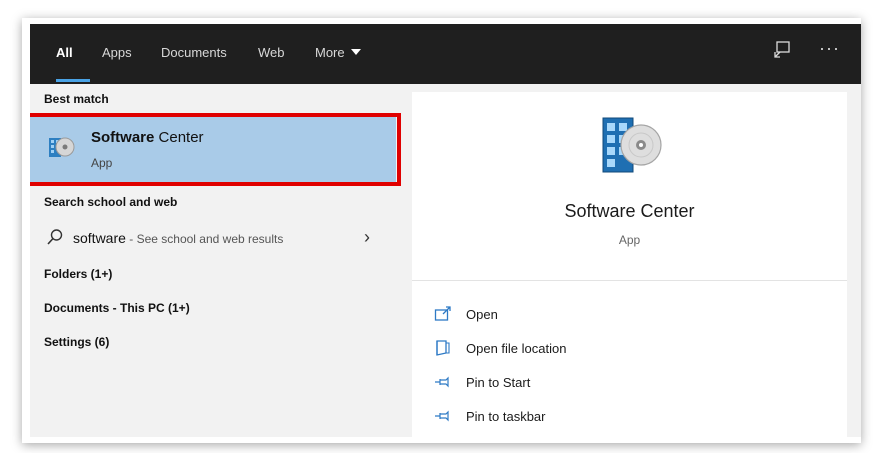 This screenshot has width=873, height=453. Describe the element at coordinates (99, 238) in the screenshot. I see `search-term: software` at that location.